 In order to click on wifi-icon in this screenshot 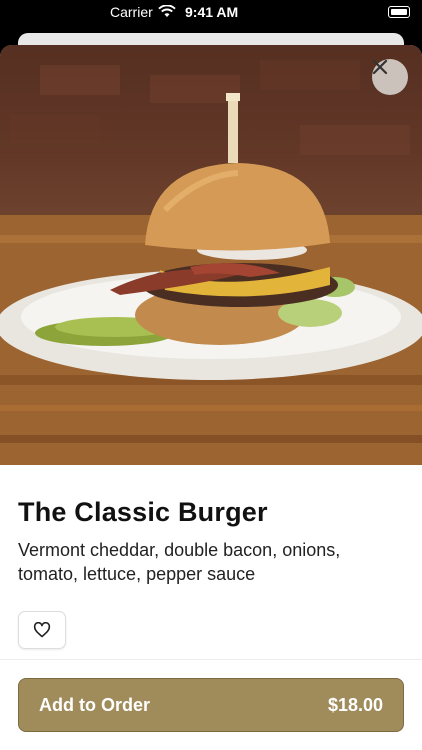, I will do `click(167, 12)`.